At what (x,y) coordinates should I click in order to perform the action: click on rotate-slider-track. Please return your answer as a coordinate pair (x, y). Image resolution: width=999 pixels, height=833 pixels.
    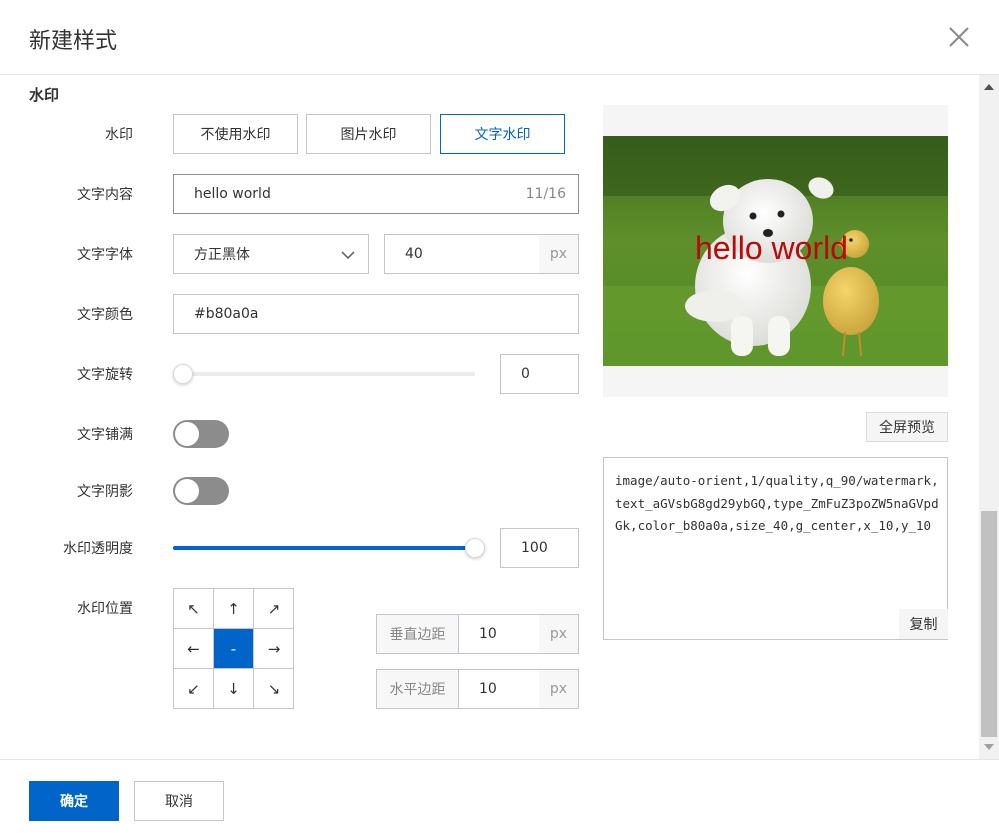
    Looking at the image, I should click on (324, 374).